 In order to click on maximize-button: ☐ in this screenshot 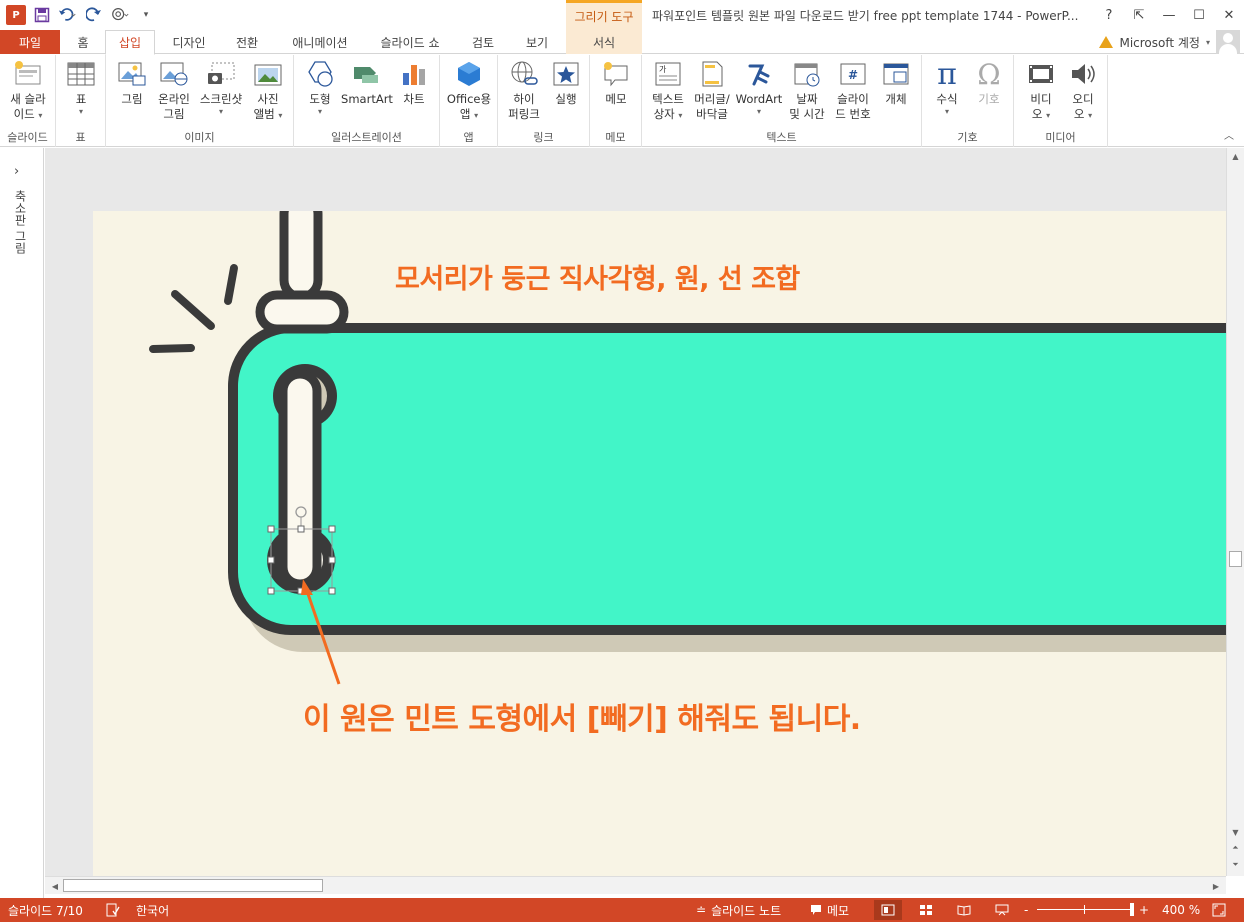, I will do `click(1199, 15)`.